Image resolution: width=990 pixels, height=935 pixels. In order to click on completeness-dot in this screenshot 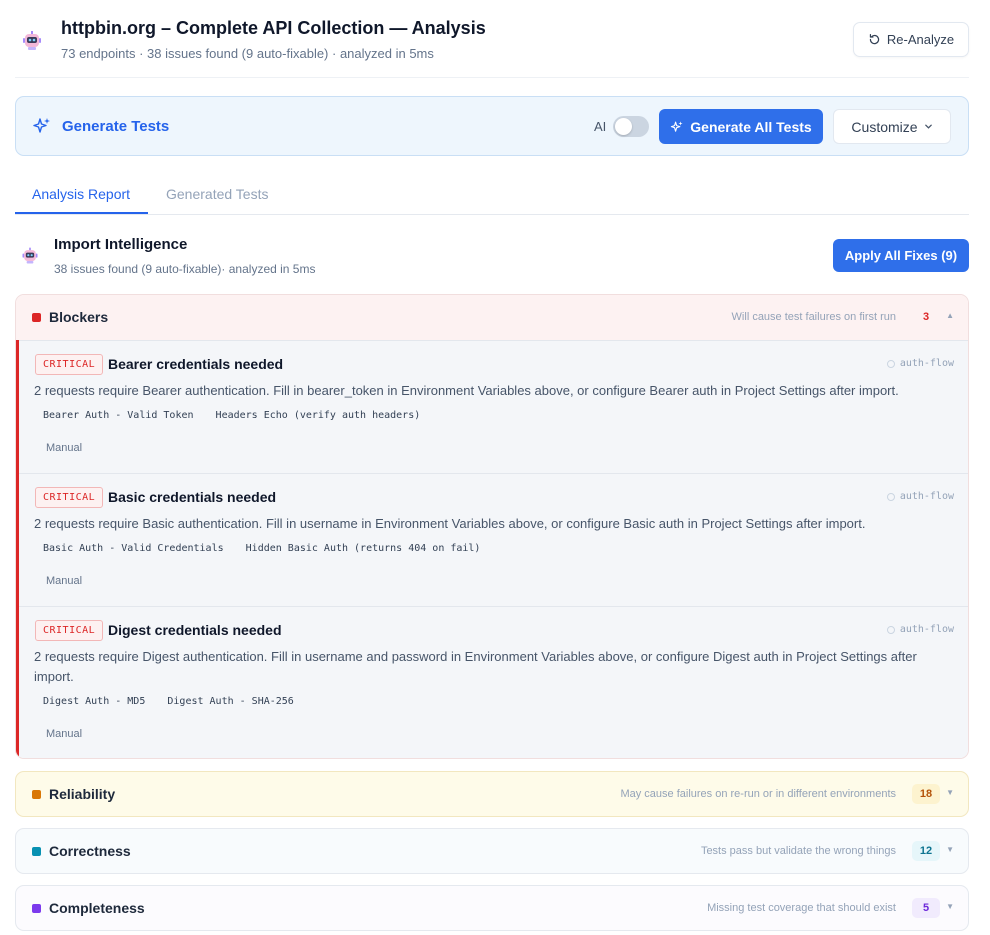, I will do `click(36, 908)`.